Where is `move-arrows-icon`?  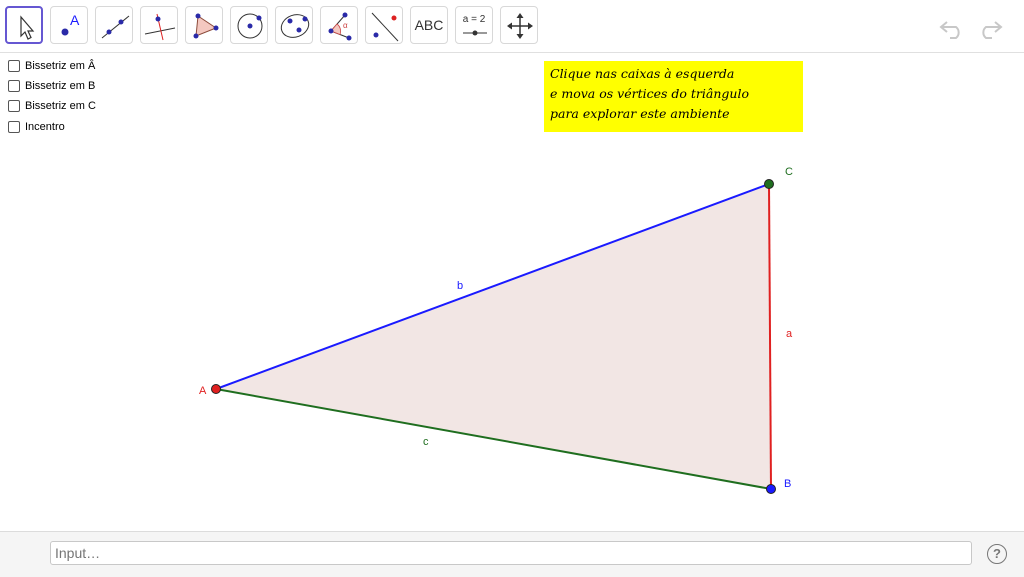 move-arrows-icon is located at coordinates (520, 26).